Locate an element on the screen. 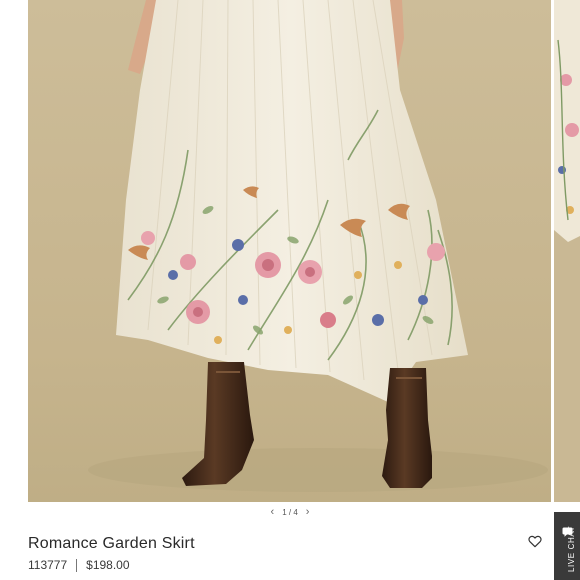 The image size is (580, 580). gallery-pager: ‹ 1 / 4 › is located at coordinates (290, 512).